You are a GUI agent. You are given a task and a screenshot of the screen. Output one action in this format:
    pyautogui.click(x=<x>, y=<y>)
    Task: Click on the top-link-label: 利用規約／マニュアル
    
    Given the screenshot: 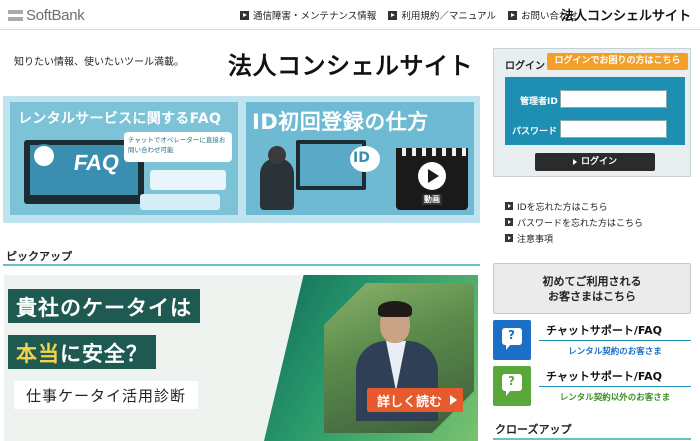 What is the action you would take?
    pyautogui.click(x=449, y=16)
    